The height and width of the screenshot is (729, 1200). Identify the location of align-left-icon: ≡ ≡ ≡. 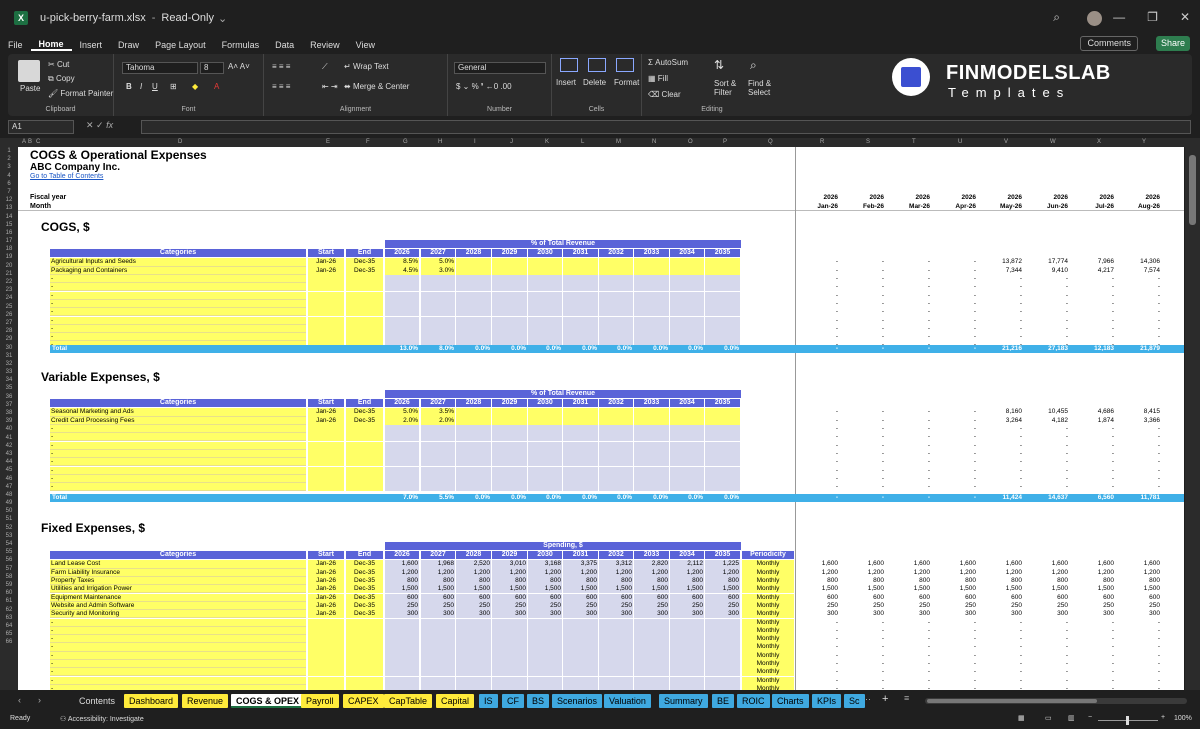
(281, 86).